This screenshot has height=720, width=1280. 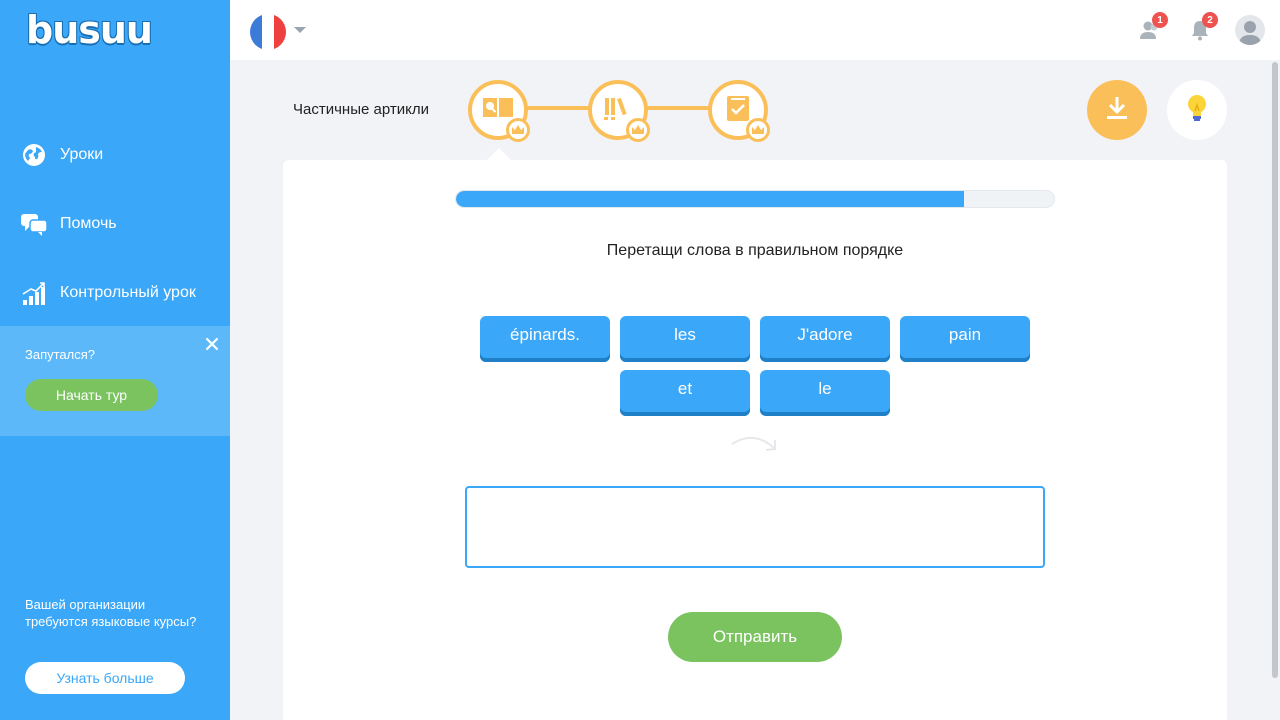 What do you see at coordinates (755, 30) in the screenshot?
I see `top-bar: 1 2` at bounding box center [755, 30].